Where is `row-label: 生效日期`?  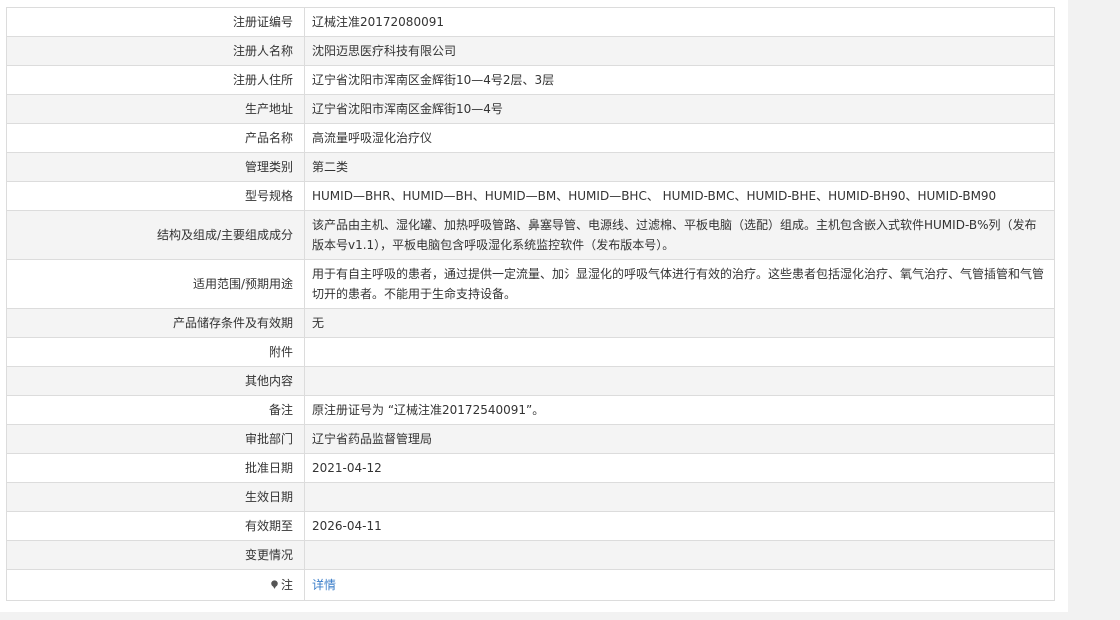
row-label: 生效日期 is located at coordinates (155, 497).